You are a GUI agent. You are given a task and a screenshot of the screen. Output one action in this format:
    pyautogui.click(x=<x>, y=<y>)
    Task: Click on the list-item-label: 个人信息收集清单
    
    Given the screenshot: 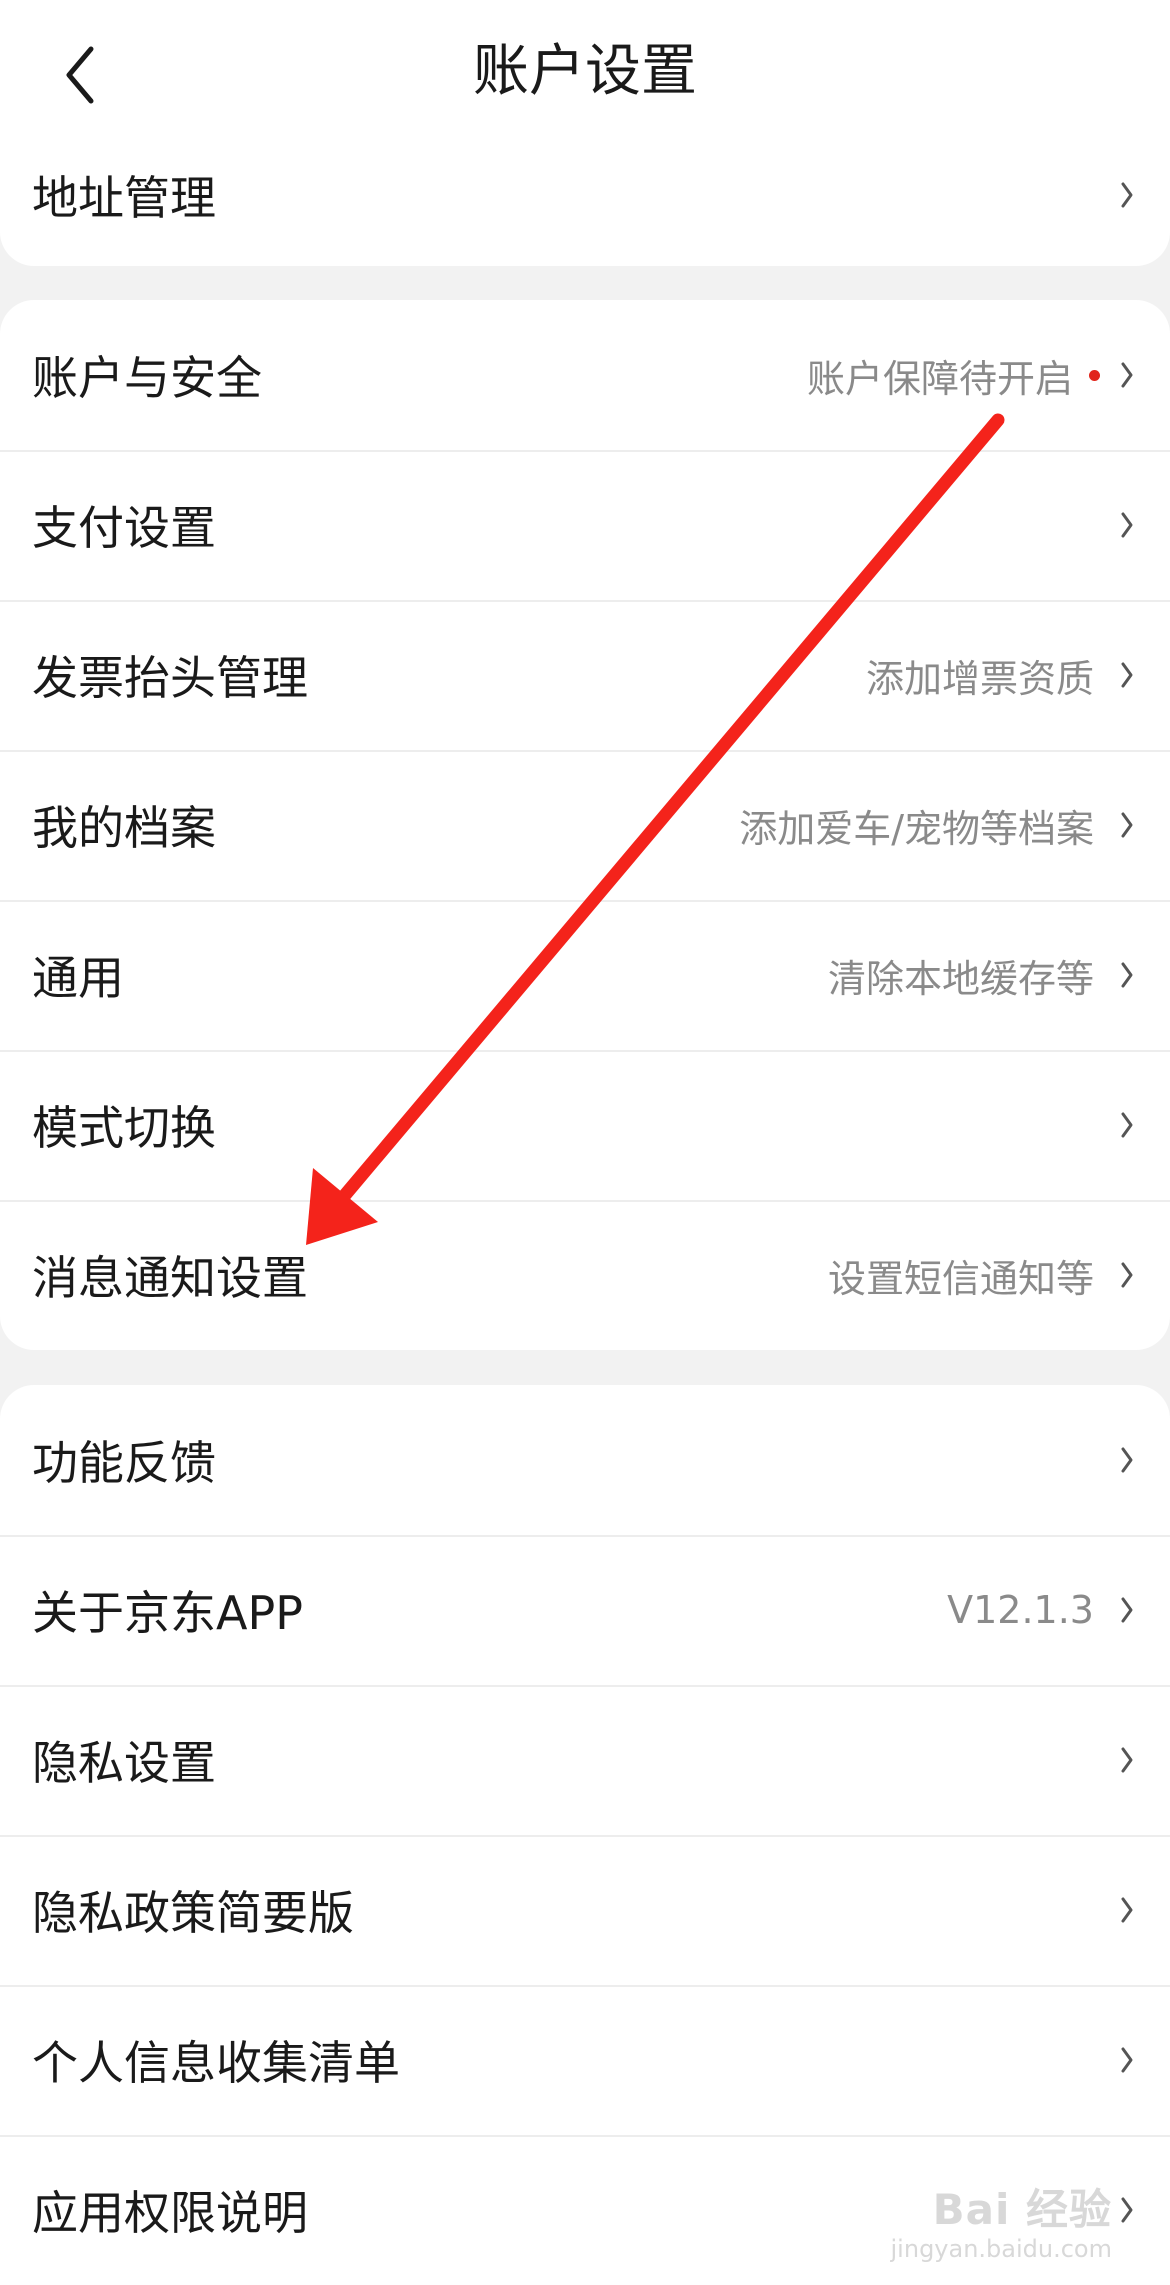 What is the action you would take?
    pyautogui.click(x=216, y=2063)
    